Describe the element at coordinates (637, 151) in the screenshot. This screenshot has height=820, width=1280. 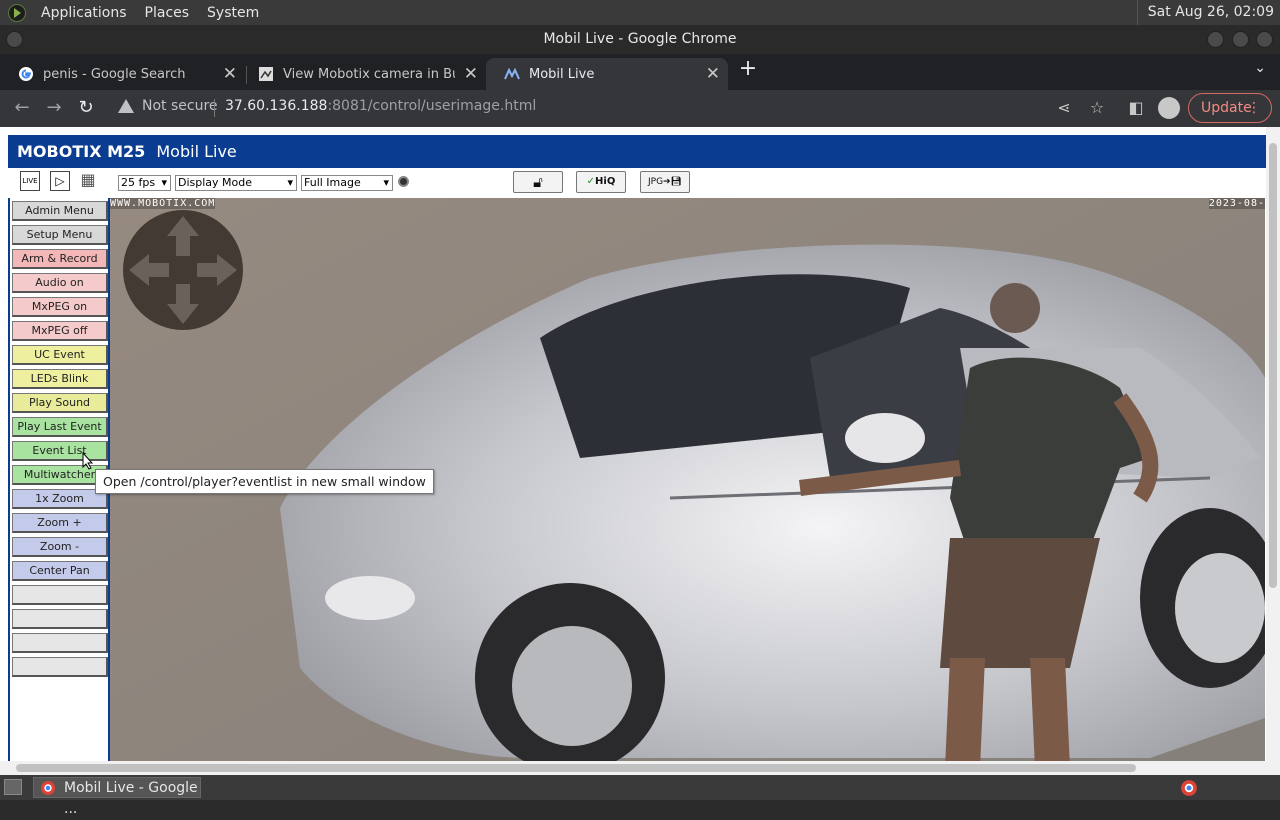
I see `page-header: MOBOTIX M25 Mobil Live` at that location.